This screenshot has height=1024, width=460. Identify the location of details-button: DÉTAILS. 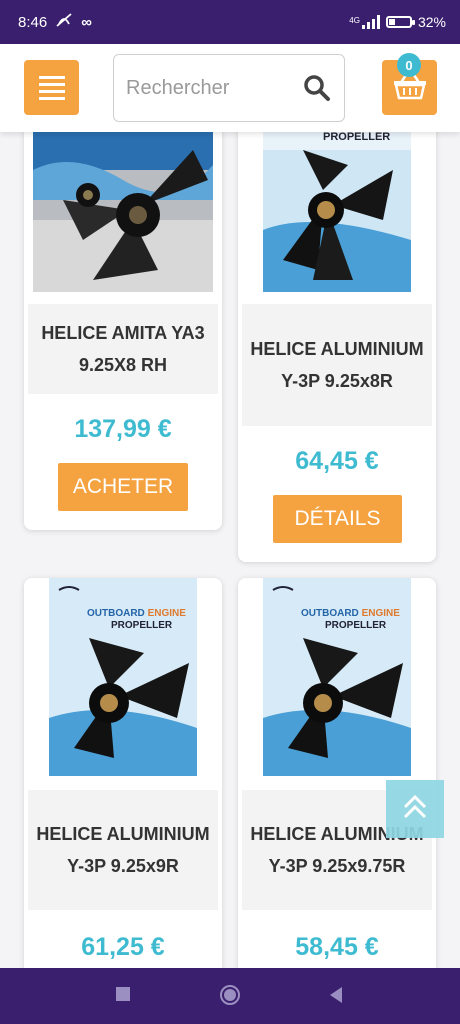
(337, 519).